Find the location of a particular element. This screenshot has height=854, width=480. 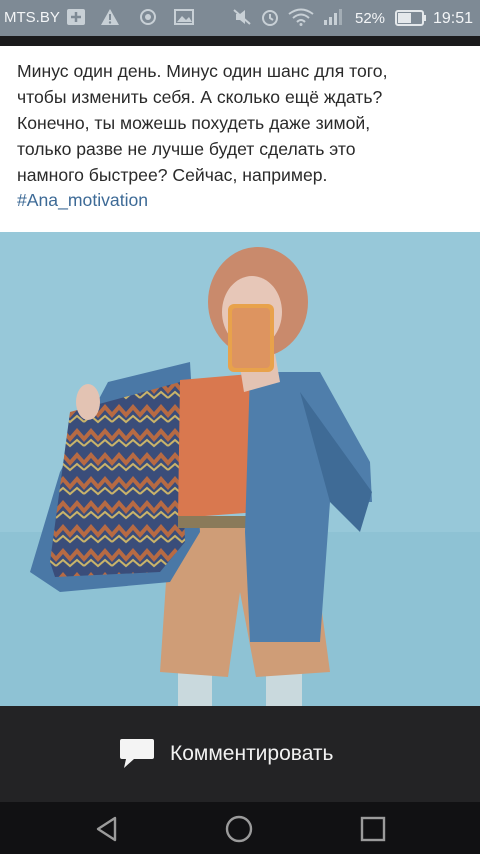

plus-icon is located at coordinates (76, 17).